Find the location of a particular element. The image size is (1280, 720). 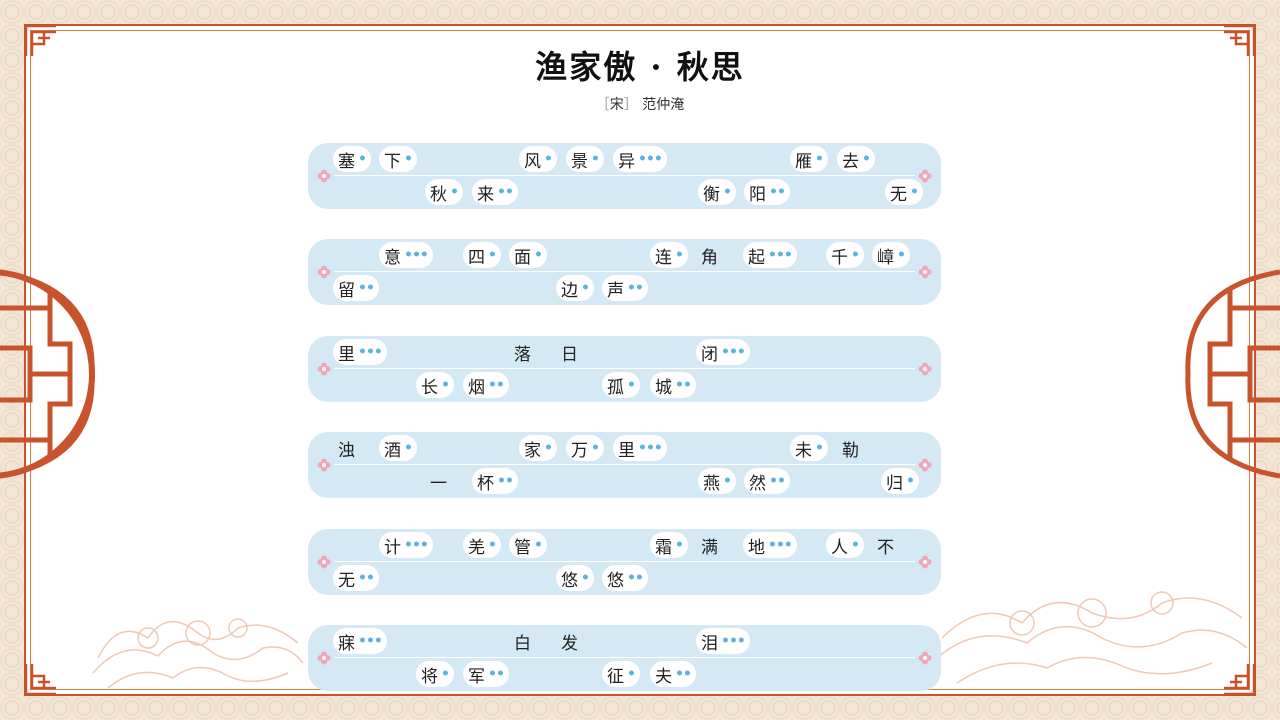

poem-char: 征 • is located at coordinates (621, 674).